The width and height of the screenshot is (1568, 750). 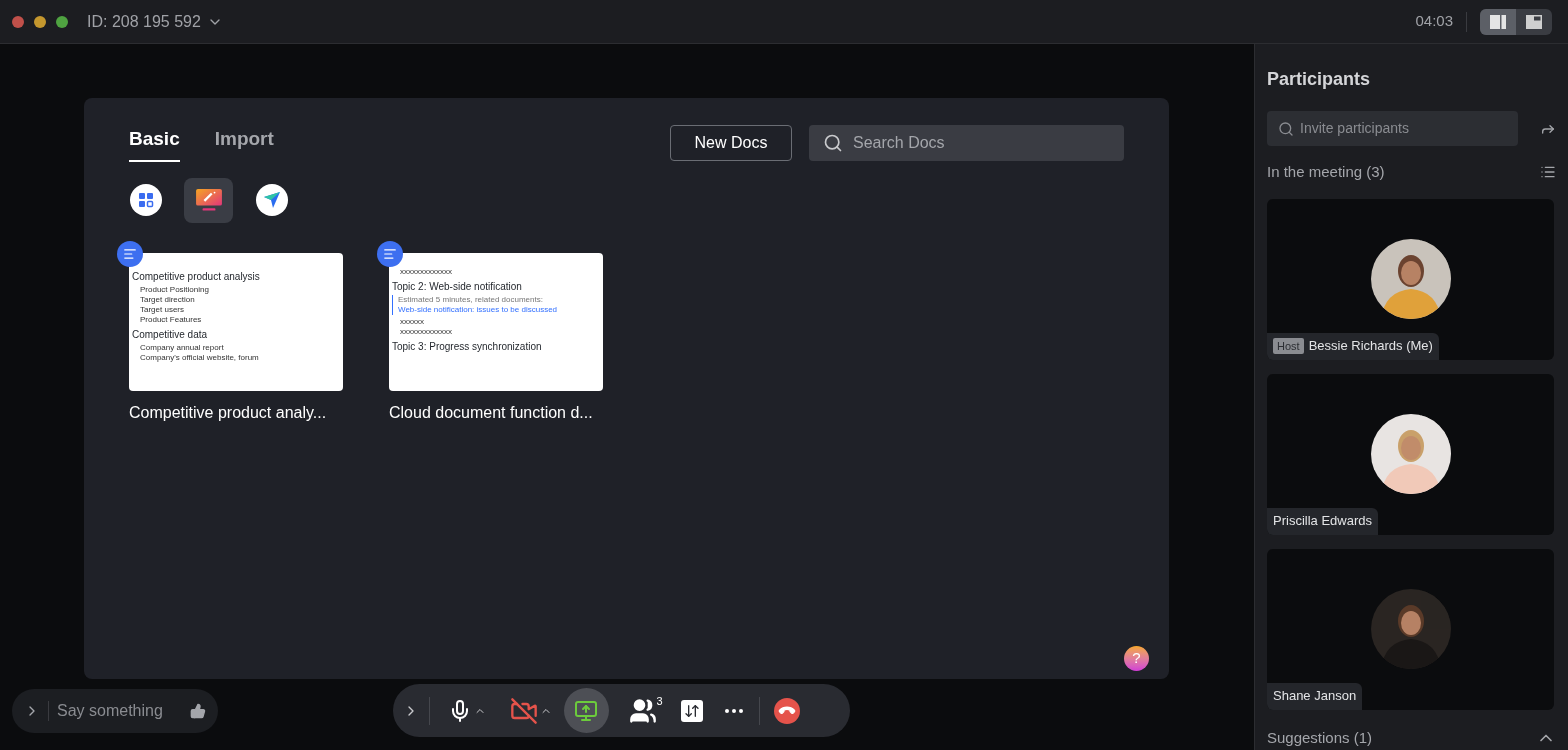 I want to click on meeting-timer: 04:03, so click(x=1434, y=21).